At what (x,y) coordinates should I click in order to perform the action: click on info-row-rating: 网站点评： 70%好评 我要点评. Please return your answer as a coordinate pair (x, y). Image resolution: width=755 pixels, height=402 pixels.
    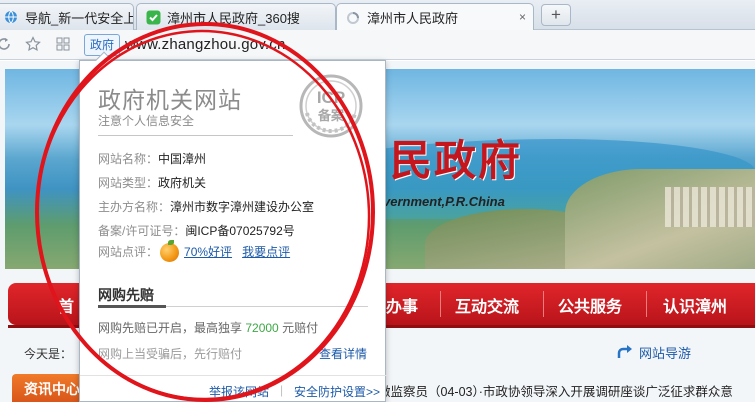
    Looking at the image, I should click on (194, 251).